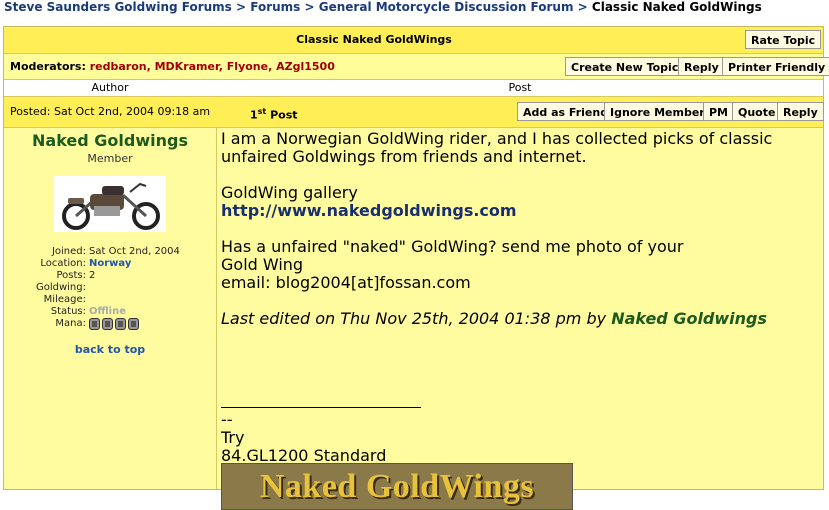 The image size is (829, 510). What do you see at coordinates (254, 115) in the screenshot?
I see `post-number-value: 1` at bounding box center [254, 115].